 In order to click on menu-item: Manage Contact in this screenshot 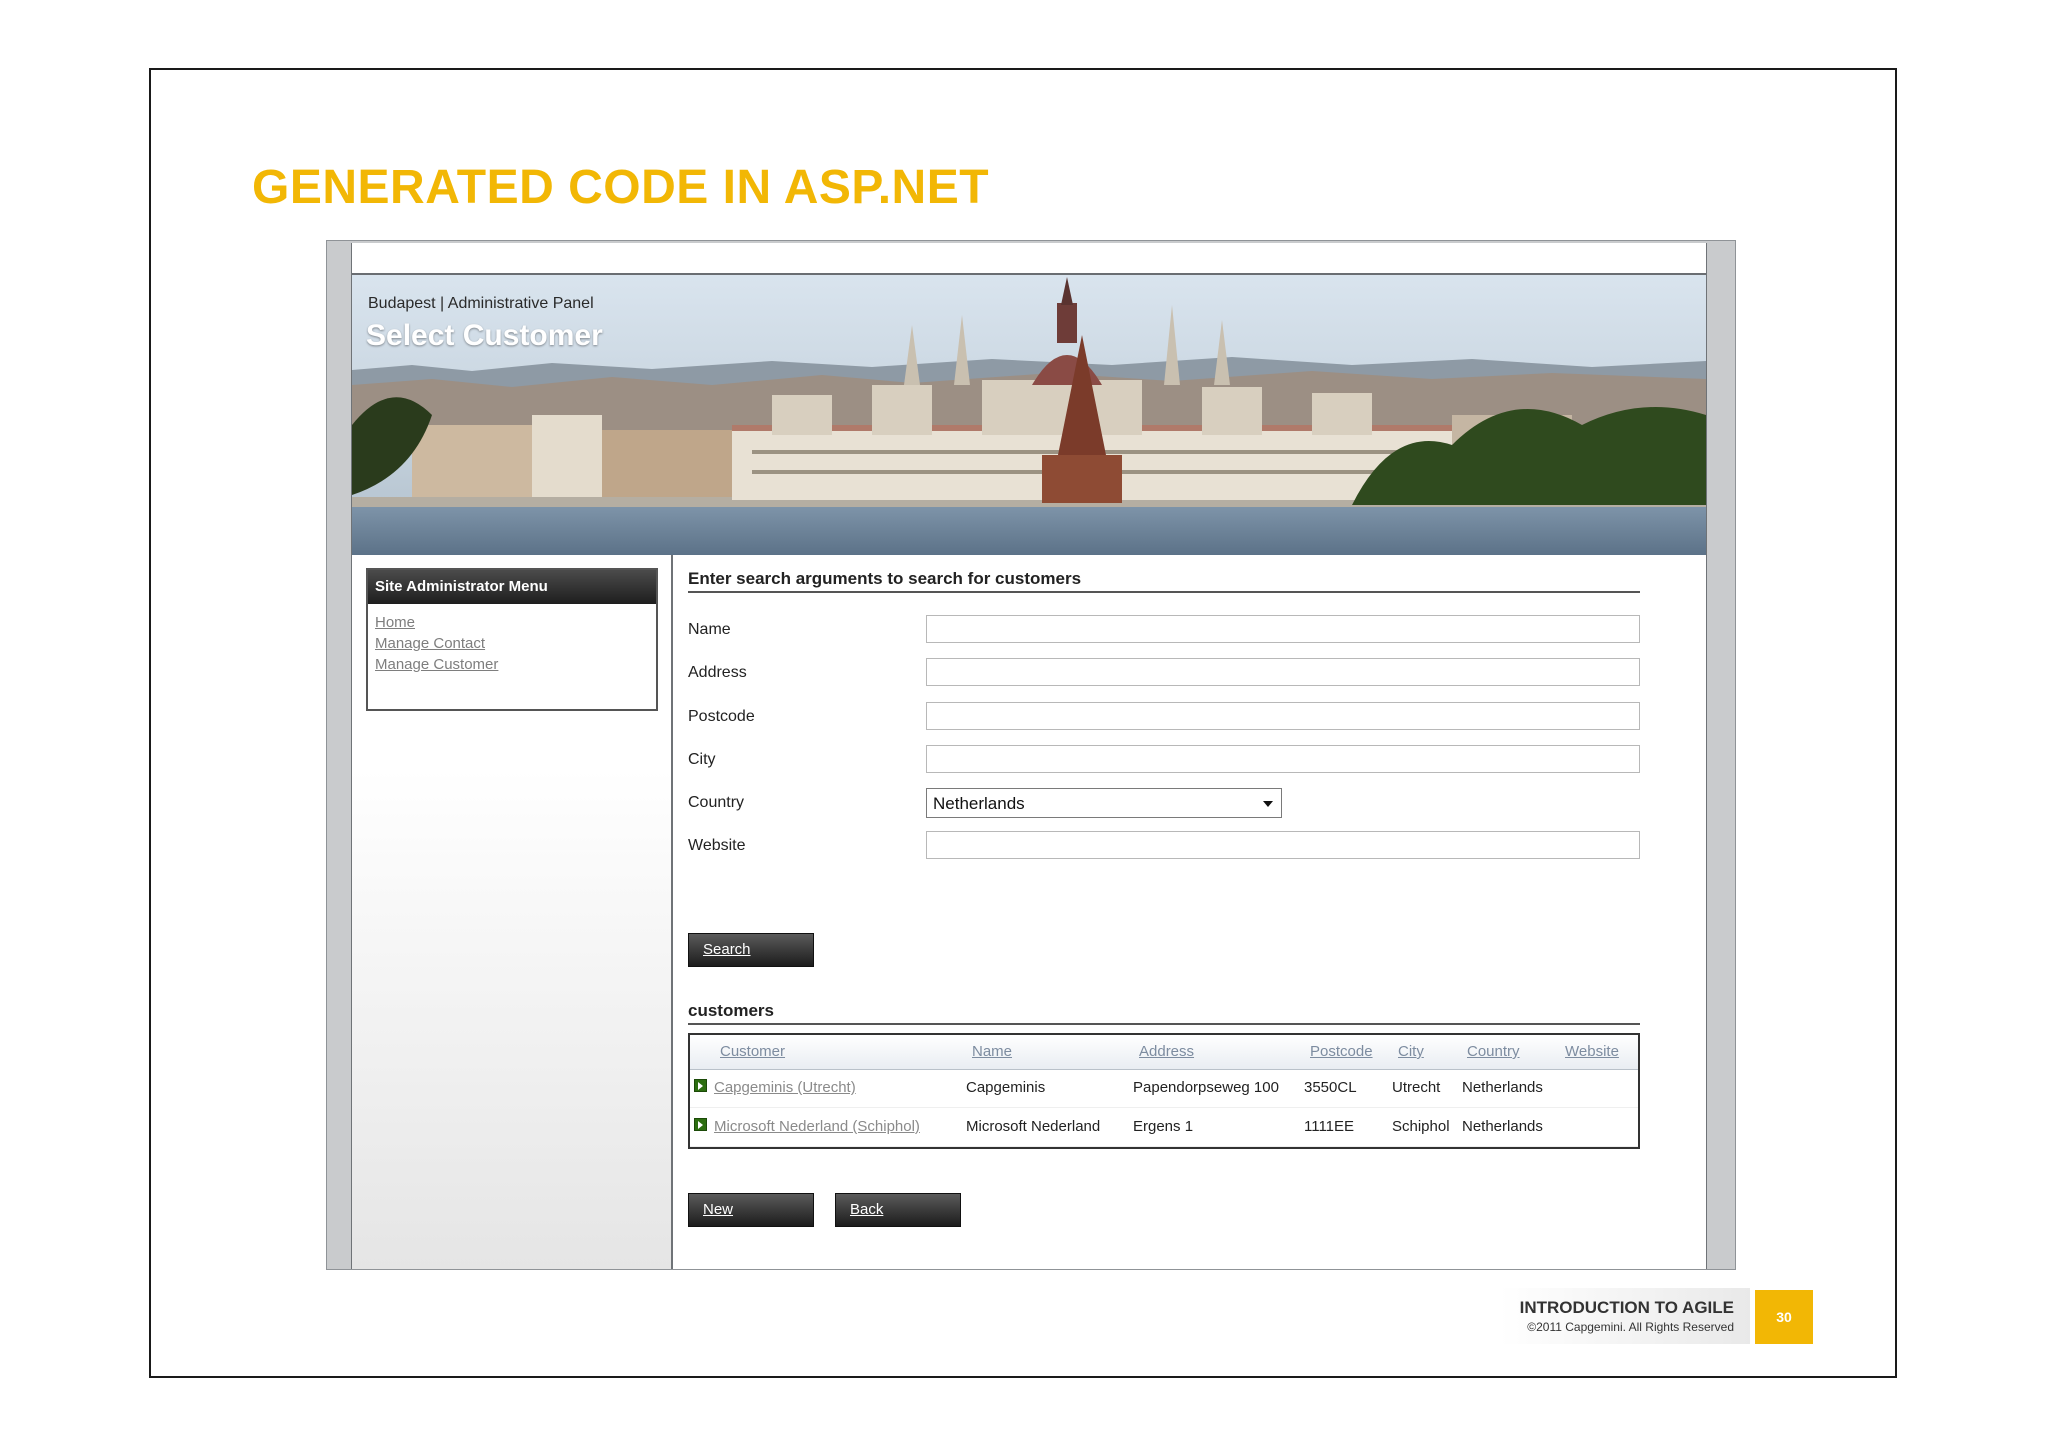, I will do `click(515, 643)`.